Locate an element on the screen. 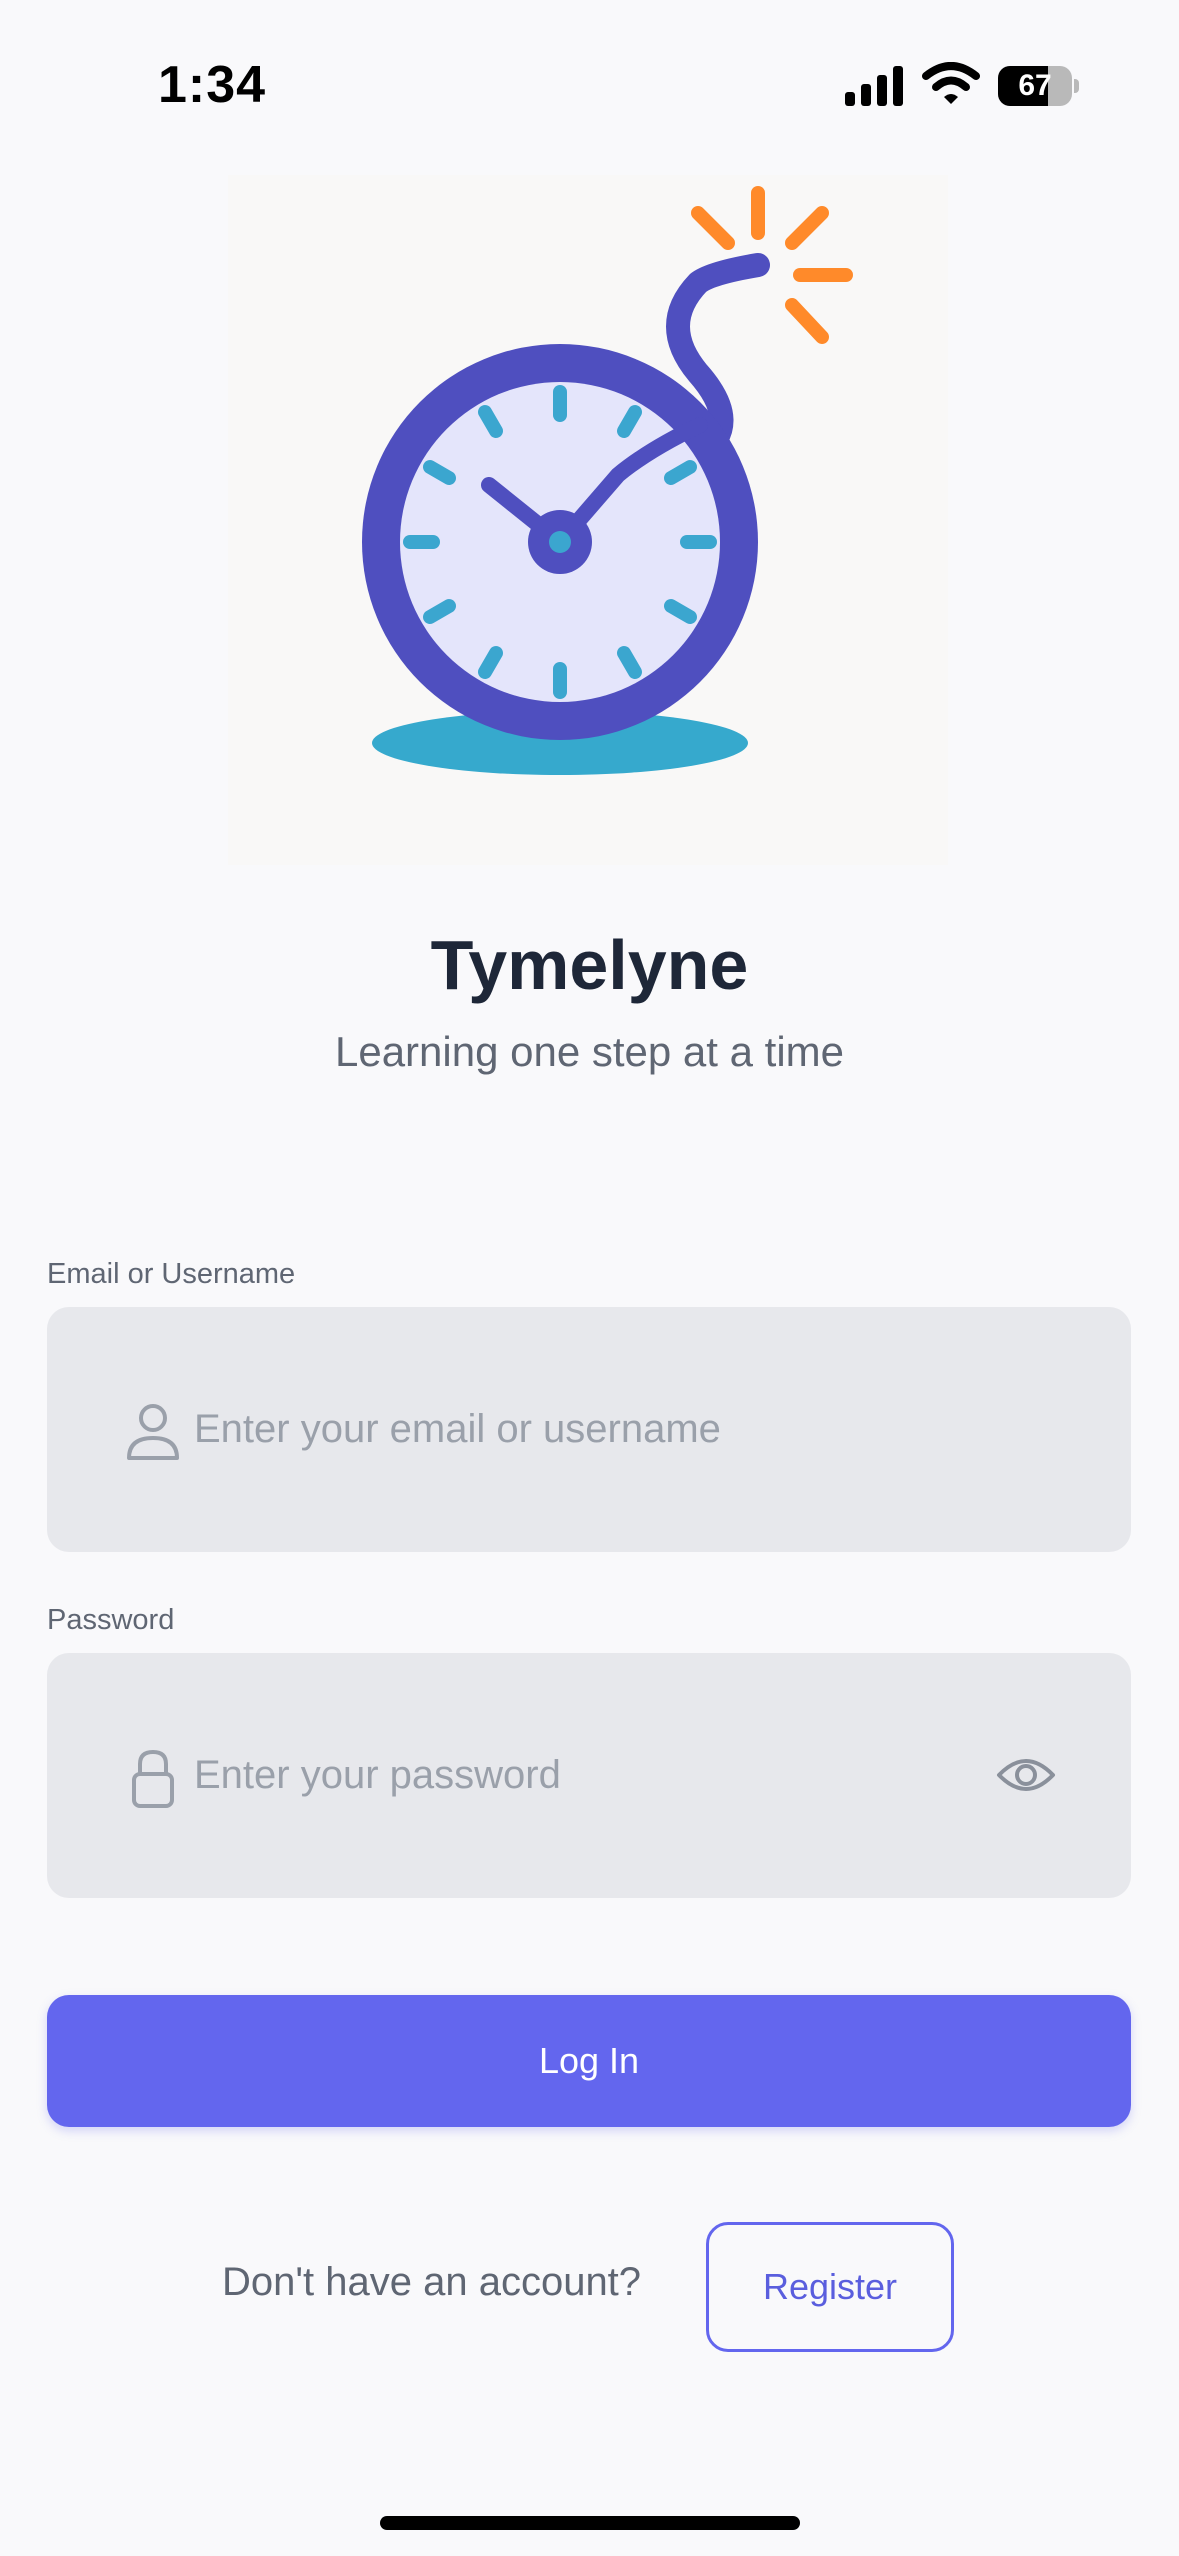 Image resolution: width=1179 pixels, height=2556 pixels. register-row: Don't have an account? Register is located at coordinates (589, 2288).